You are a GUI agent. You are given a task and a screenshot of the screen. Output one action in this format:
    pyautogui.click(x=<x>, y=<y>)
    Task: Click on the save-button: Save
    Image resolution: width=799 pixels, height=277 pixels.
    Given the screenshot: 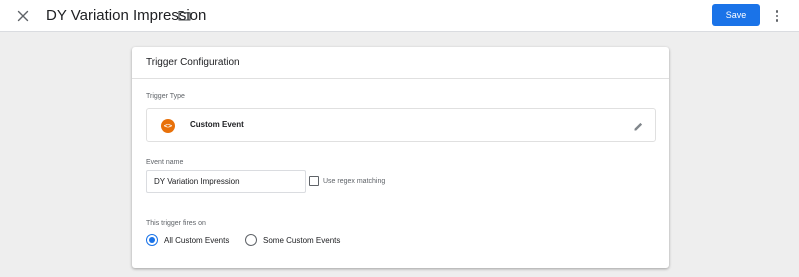 What is the action you would take?
    pyautogui.click(x=736, y=15)
    